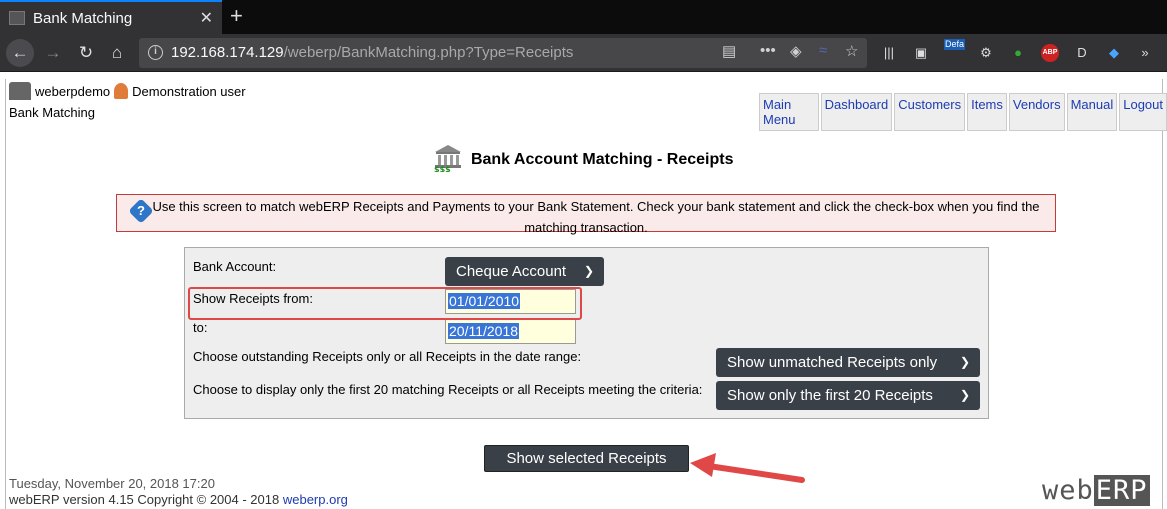 The width and height of the screenshot is (1167, 509). What do you see at coordinates (141, 211) in the screenshot?
I see `help-icon: ?` at bounding box center [141, 211].